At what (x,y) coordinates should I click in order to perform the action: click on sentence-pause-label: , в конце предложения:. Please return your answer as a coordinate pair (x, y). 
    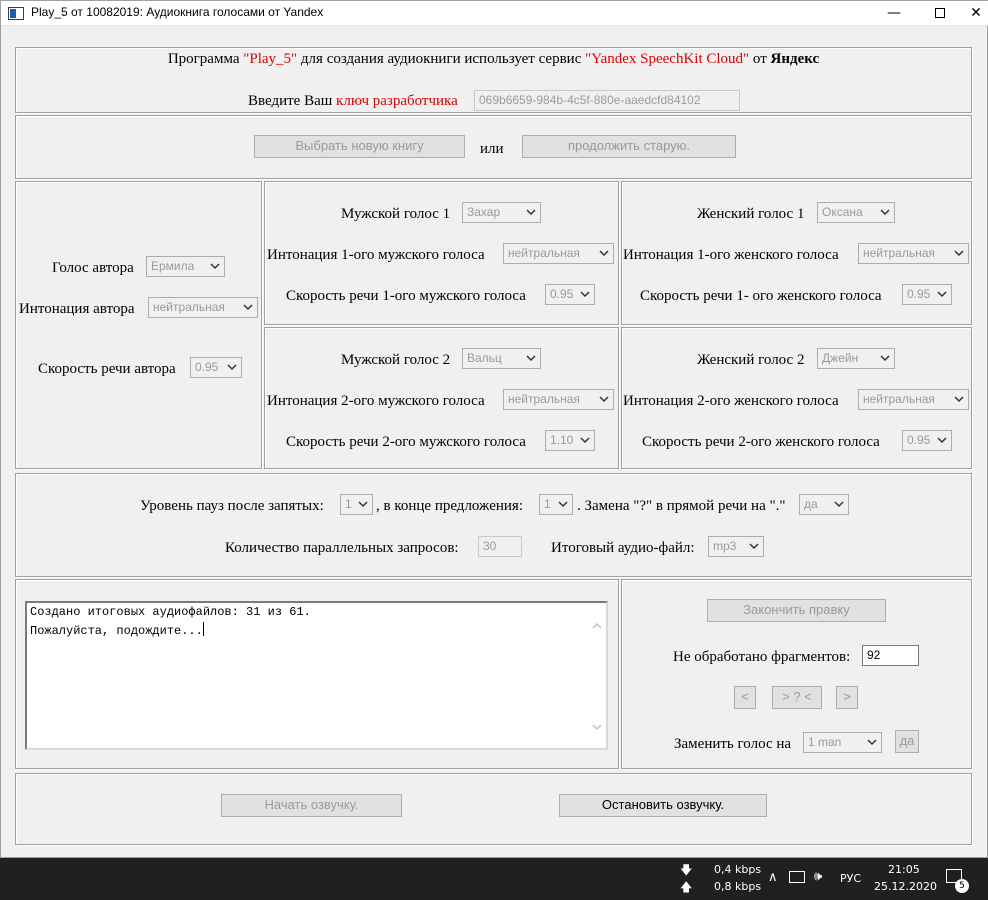
    Looking at the image, I should click on (449, 506).